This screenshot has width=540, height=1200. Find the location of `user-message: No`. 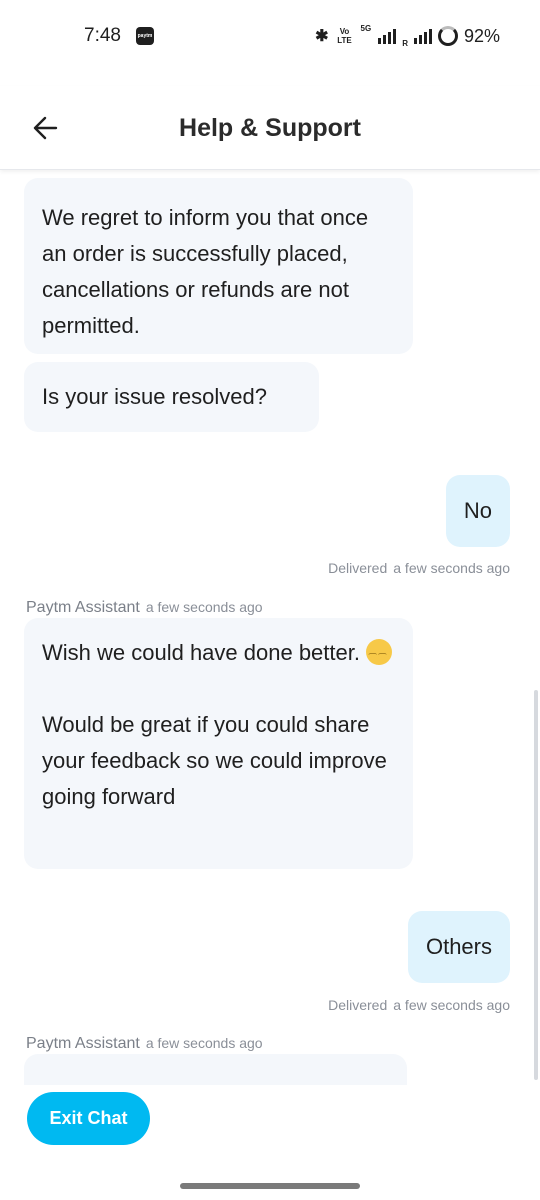

user-message: No is located at coordinates (477, 511).